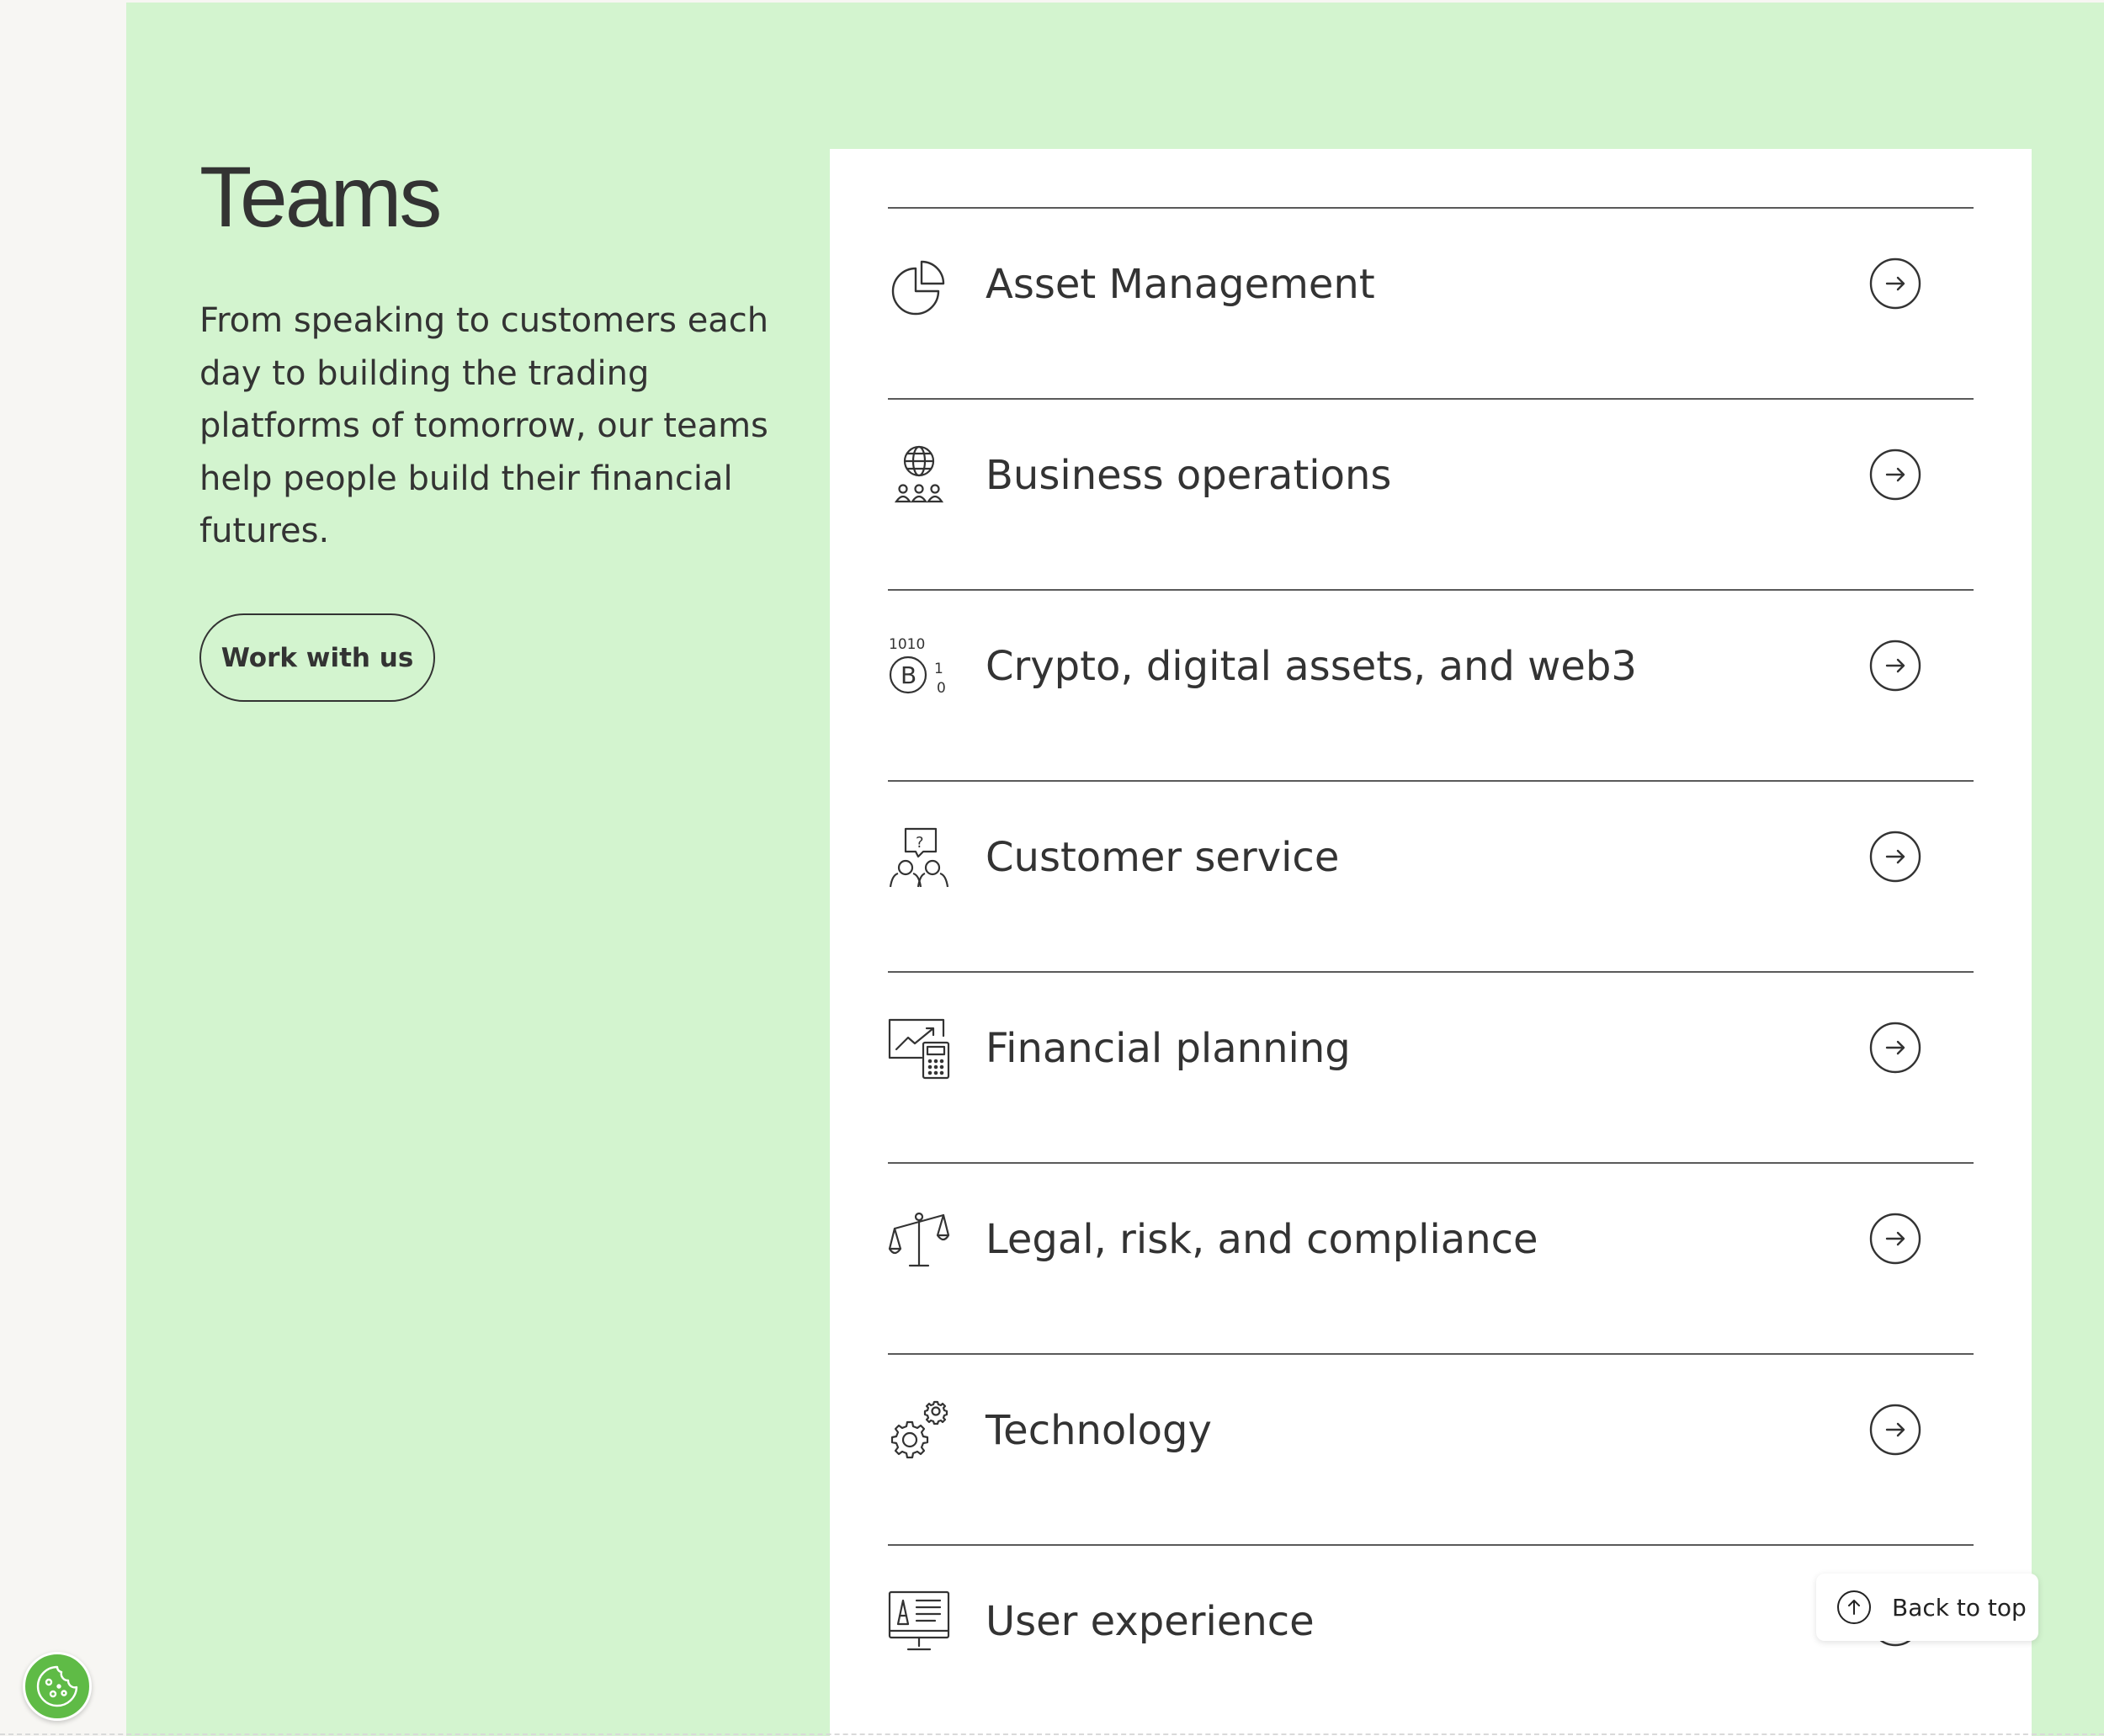 The image size is (2104, 1736). What do you see at coordinates (1431, 302) in the screenshot?
I see `team-row-asset-management: Asset Management` at bounding box center [1431, 302].